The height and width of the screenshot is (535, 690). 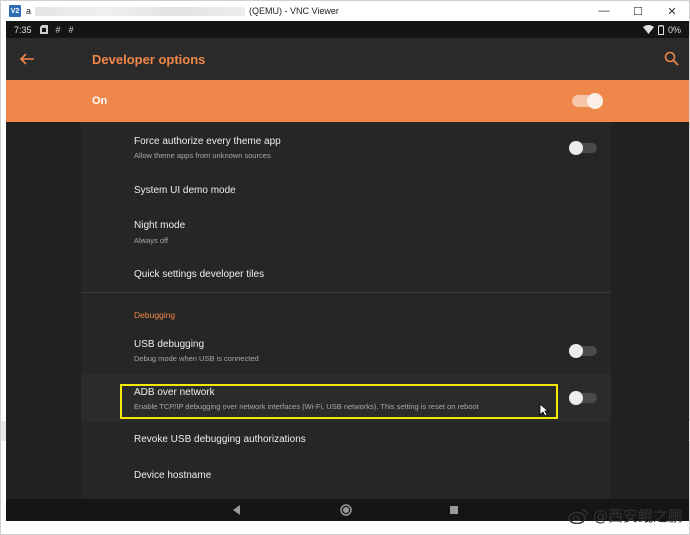 What do you see at coordinates (160, 225) in the screenshot?
I see `item-title: Night mode` at bounding box center [160, 225].